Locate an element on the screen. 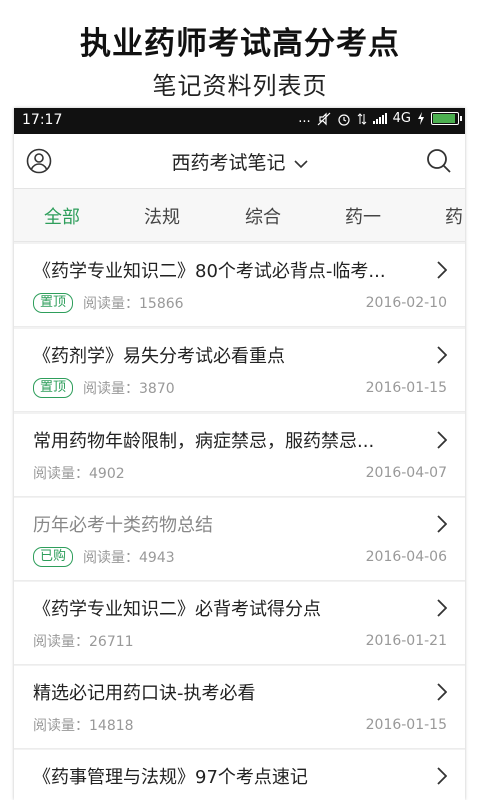  status-bar: 17:17 ... 4G is located at coordinates (239, 121).